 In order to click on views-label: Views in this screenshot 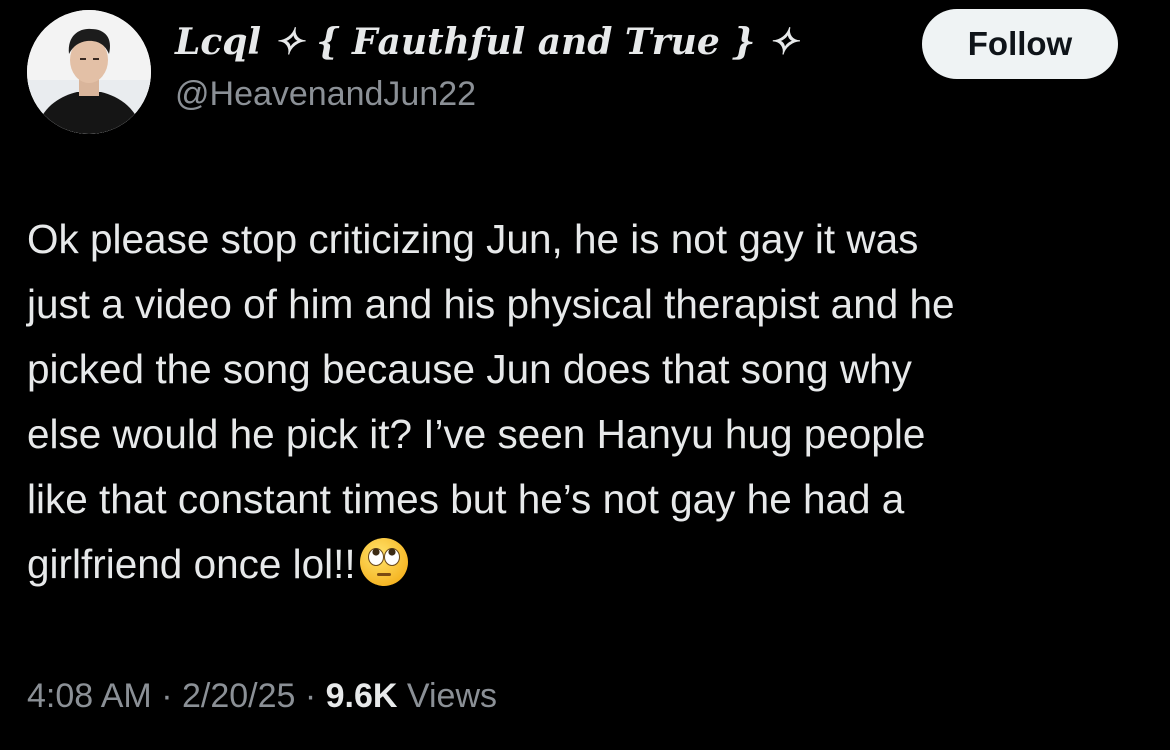, I will do `click(447, 696)`.